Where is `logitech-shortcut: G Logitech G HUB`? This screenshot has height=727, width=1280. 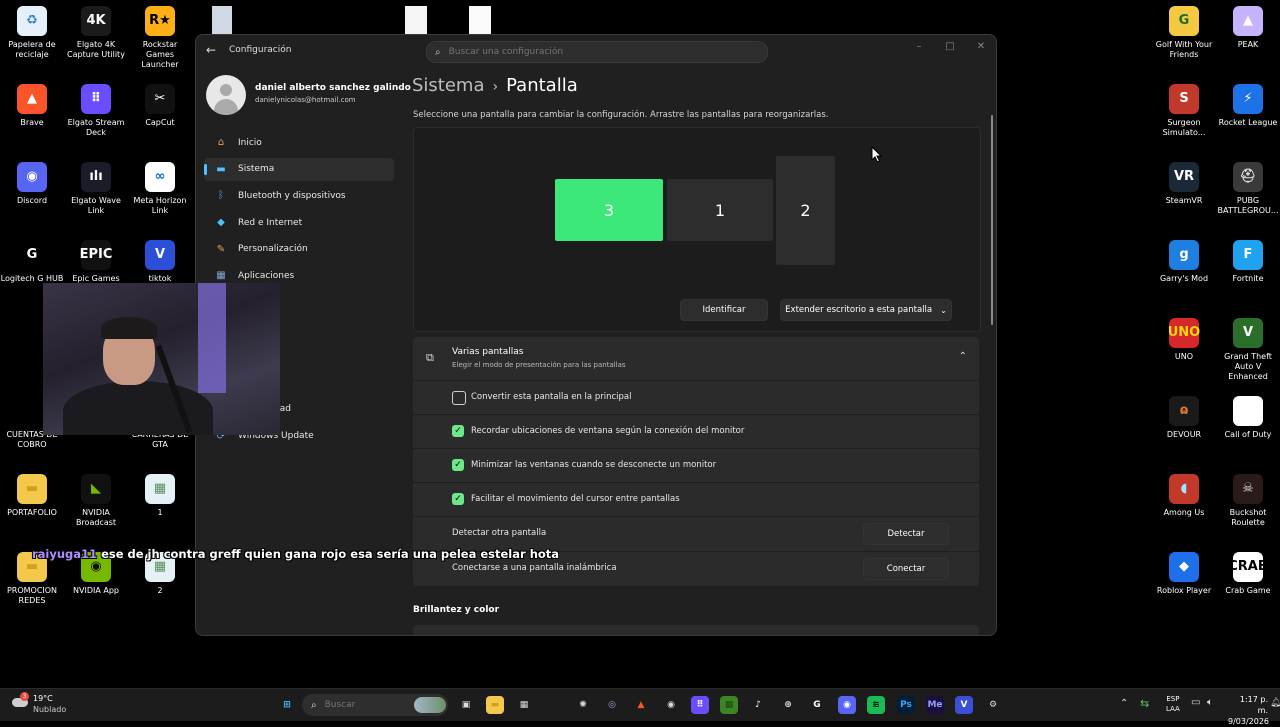
logitech-shortcut: G Logitech G HUB is located at coordinates (32, 262).